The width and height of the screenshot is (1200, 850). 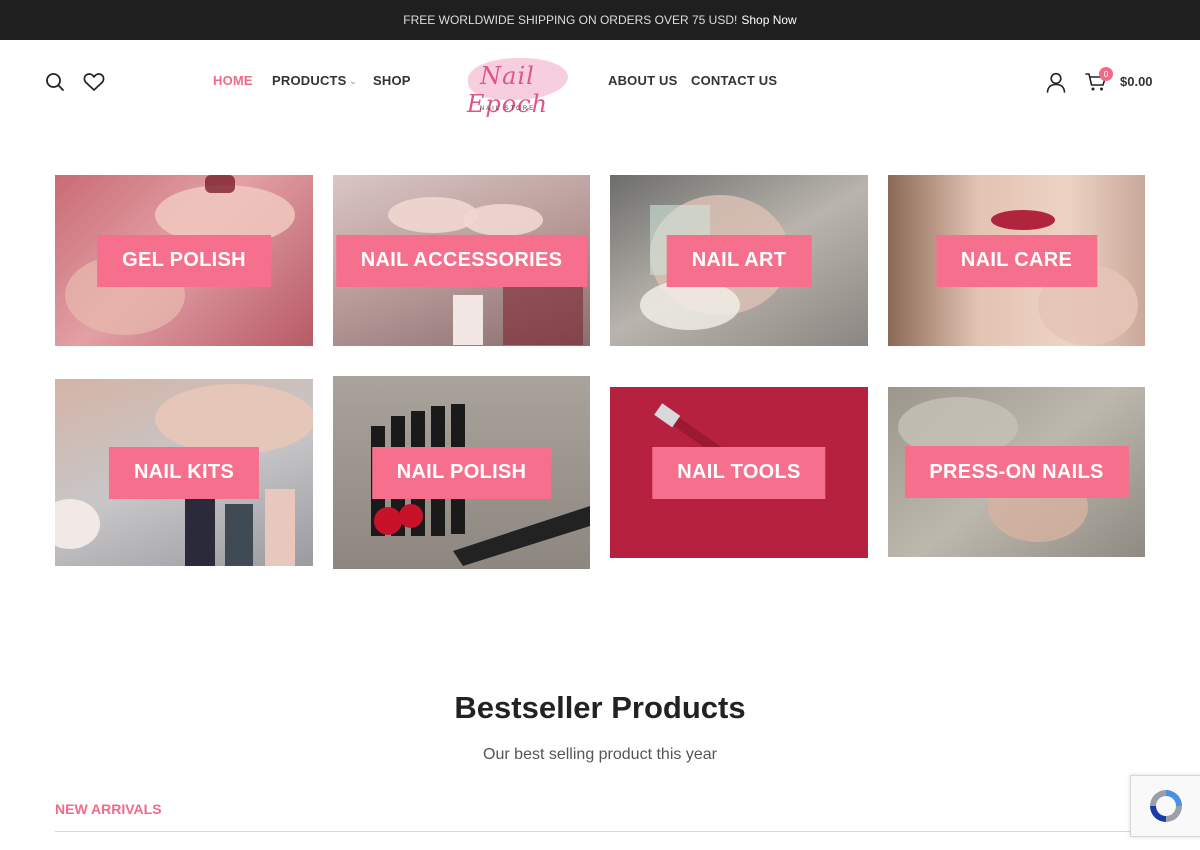 I want to click on category-label: GEL POLISH, so click(x=184, y=260).